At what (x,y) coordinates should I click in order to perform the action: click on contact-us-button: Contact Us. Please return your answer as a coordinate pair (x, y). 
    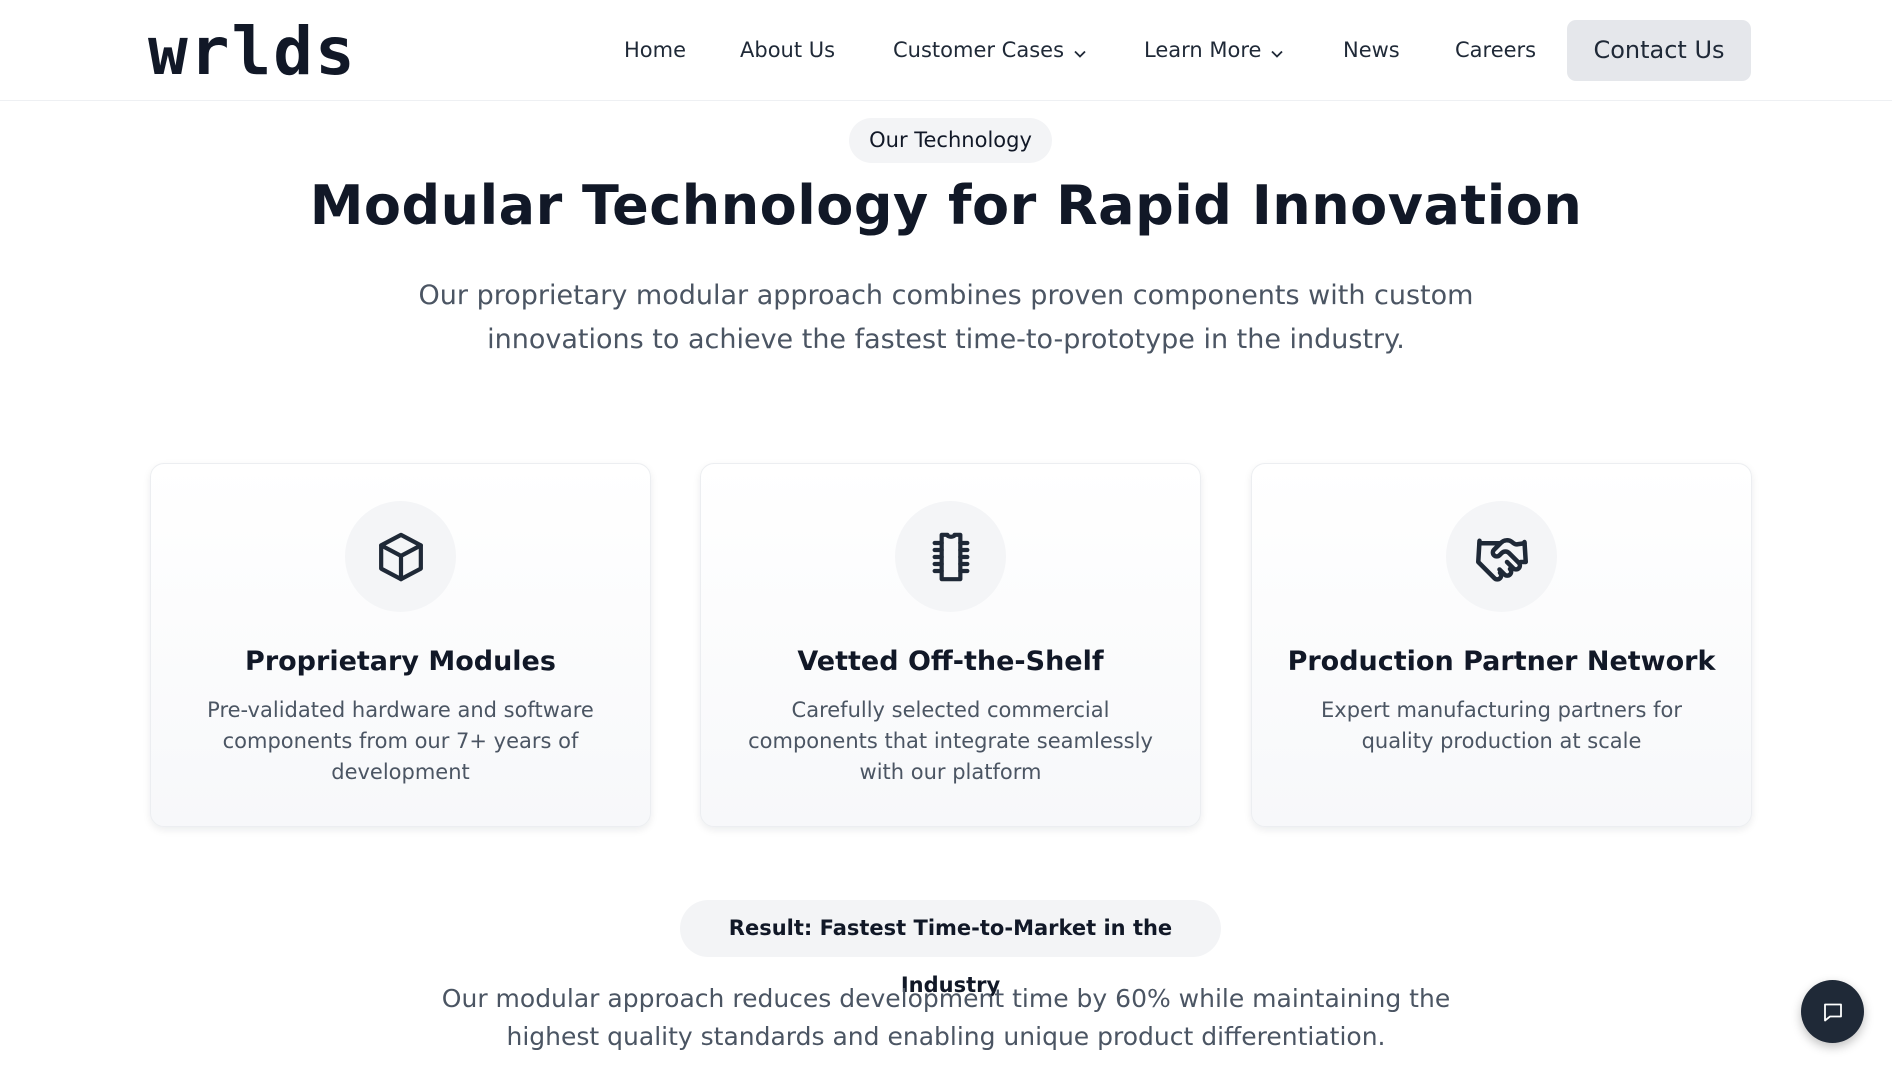
    Looking at the image, I should click on (1659, 50).